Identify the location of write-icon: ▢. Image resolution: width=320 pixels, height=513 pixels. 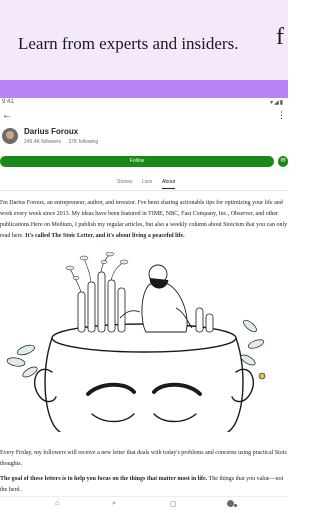
(173, 504).